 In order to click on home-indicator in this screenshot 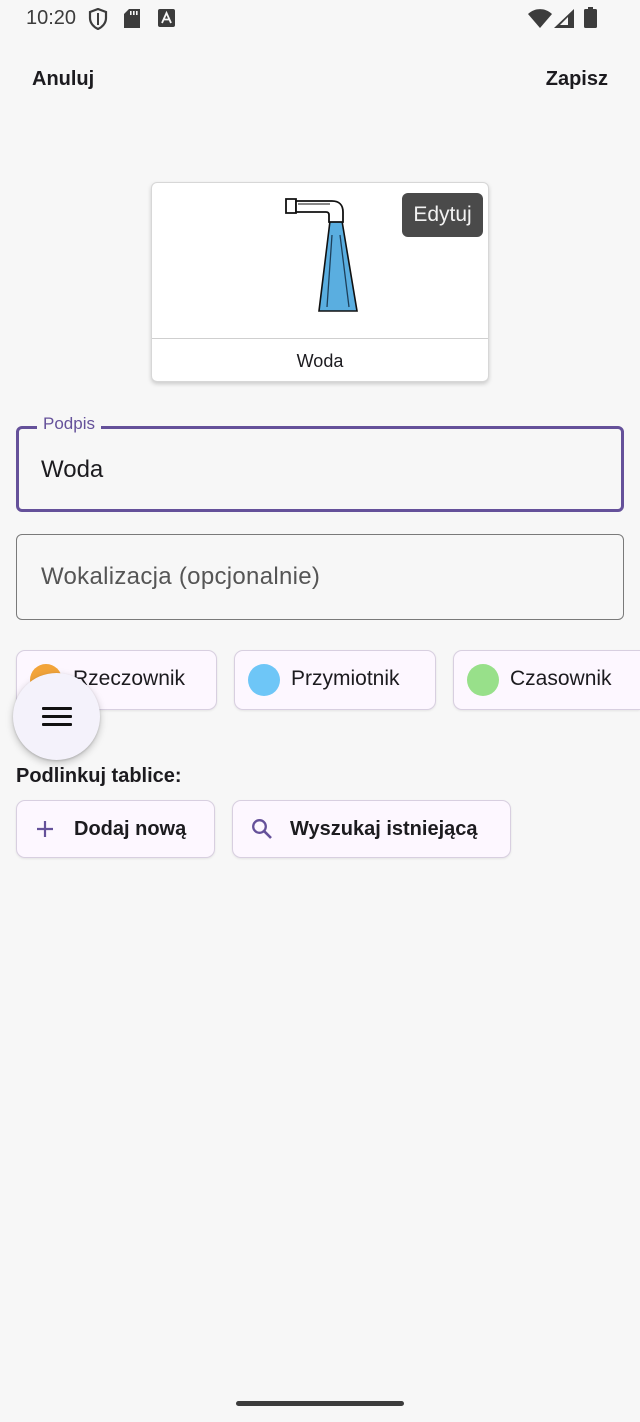, I will do `click(320, 1403)`.